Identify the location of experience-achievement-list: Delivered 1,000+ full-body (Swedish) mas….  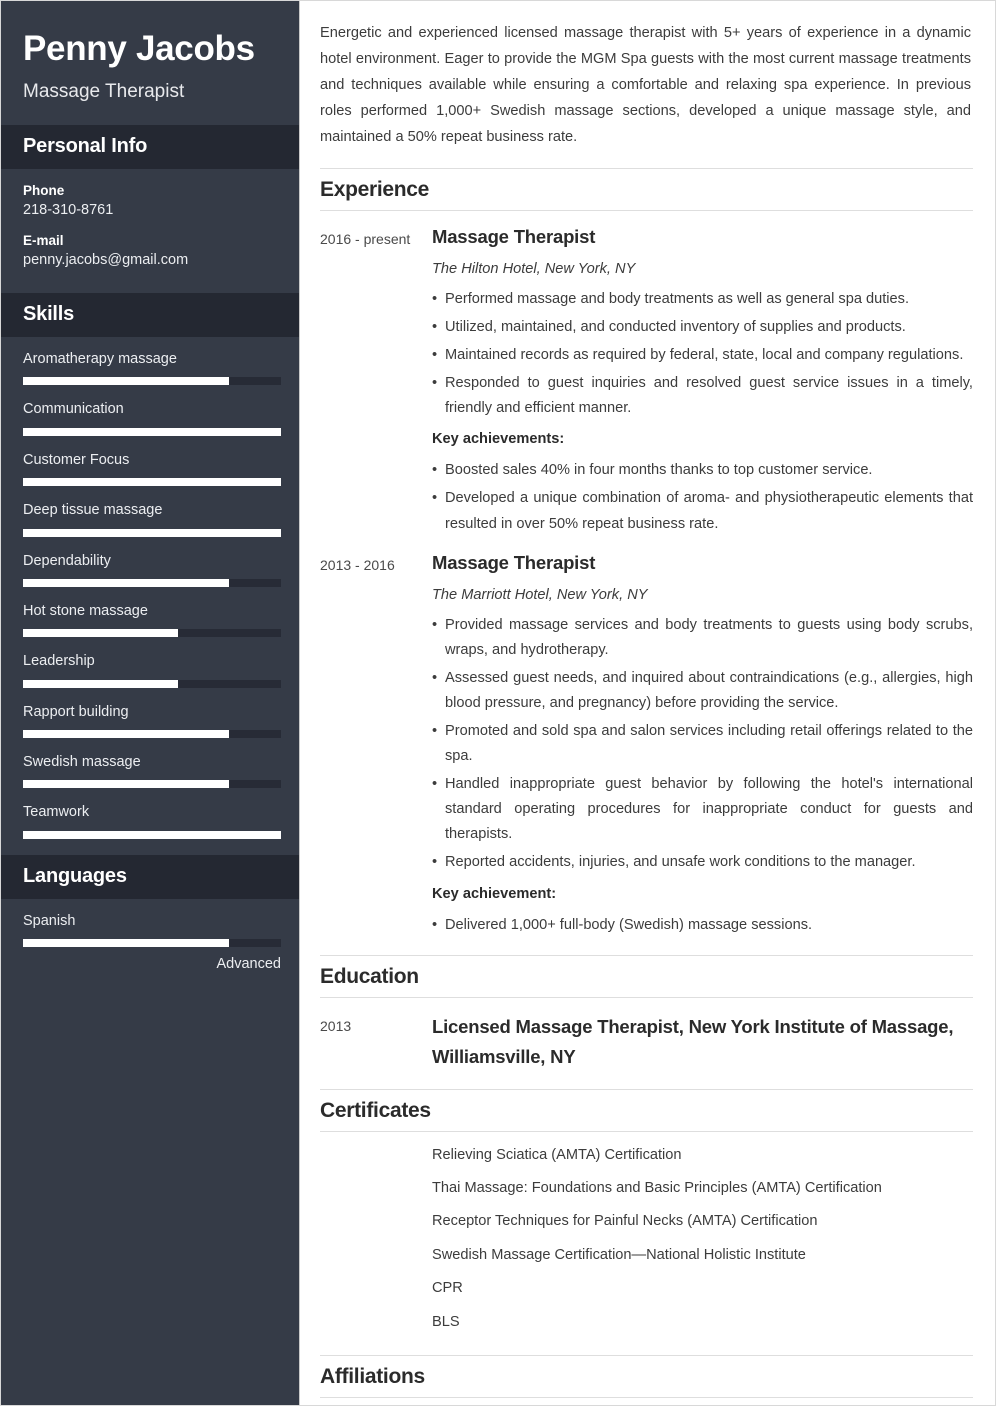
(702, 925).